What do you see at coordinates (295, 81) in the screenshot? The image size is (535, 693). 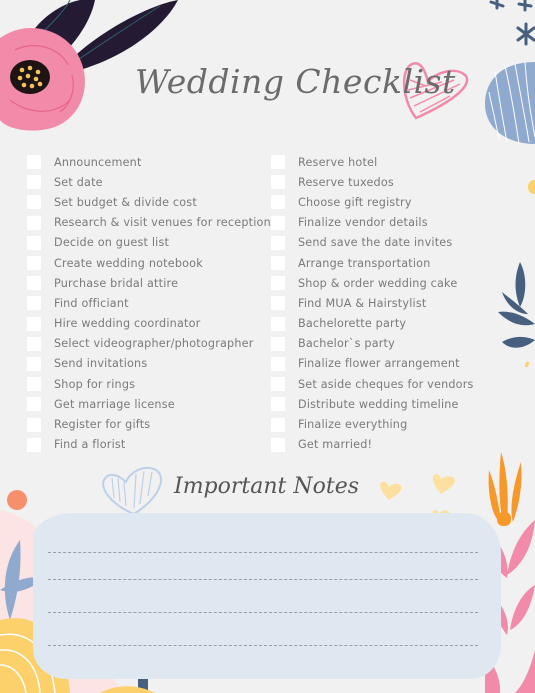 I see `page-title: Wedding Checklist` at bounding box center [295, 81].